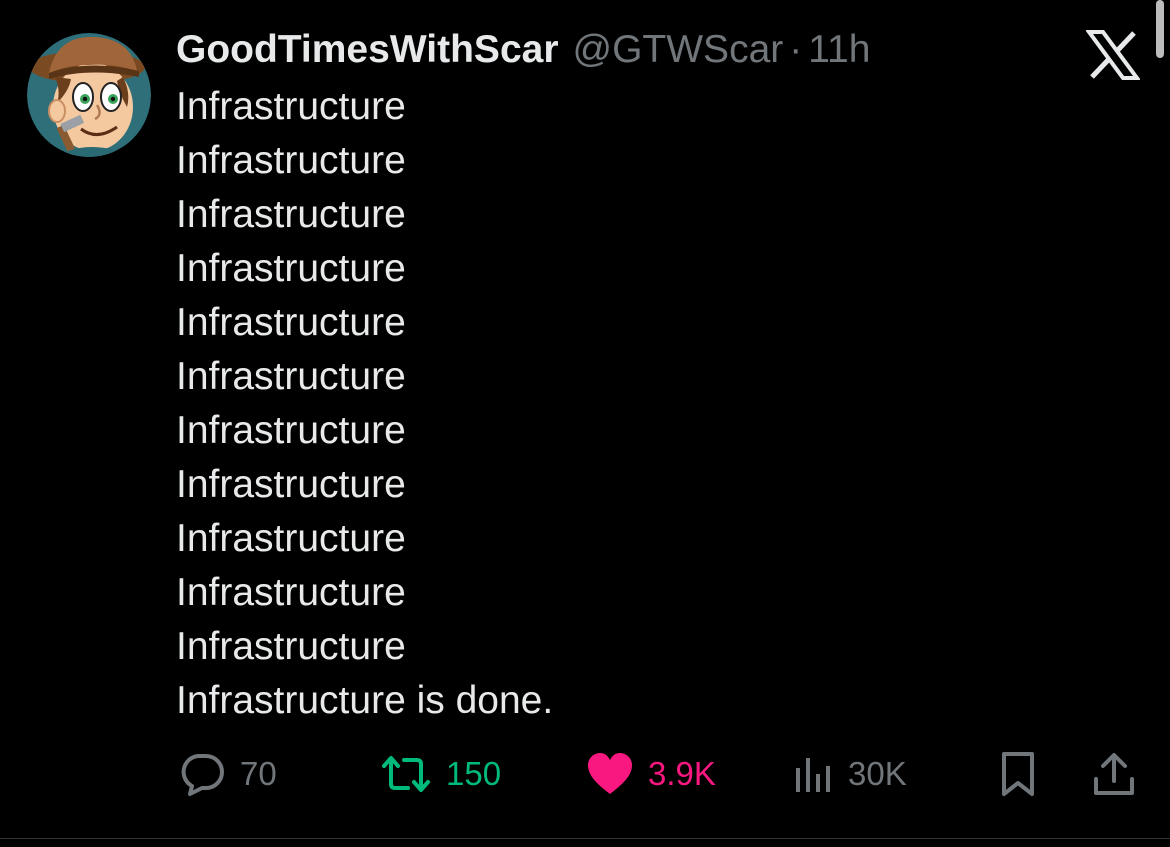  Describe the element at coordinates (1113, 55) in the screenshot. I see `x-logo-icon` at that location.